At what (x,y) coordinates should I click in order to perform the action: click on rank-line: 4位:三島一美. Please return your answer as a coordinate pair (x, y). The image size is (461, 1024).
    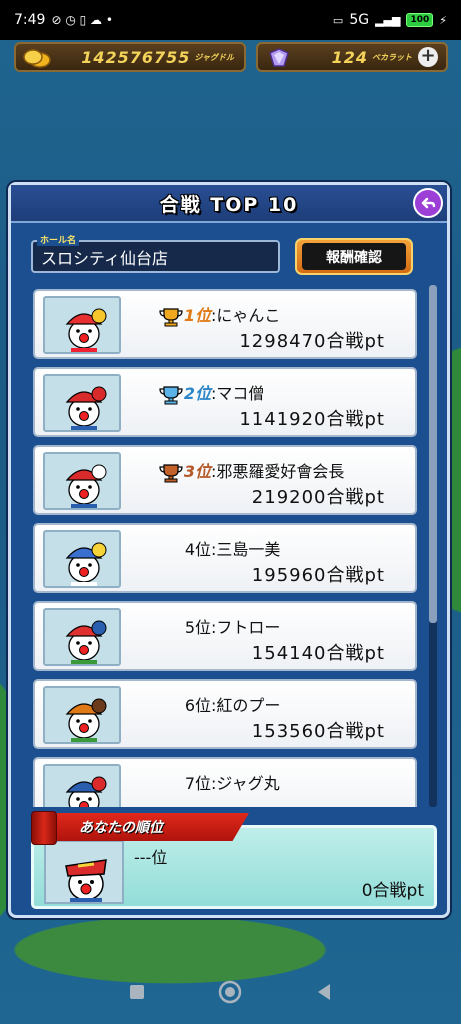
    Looking at the image, I should click on (270, 548).